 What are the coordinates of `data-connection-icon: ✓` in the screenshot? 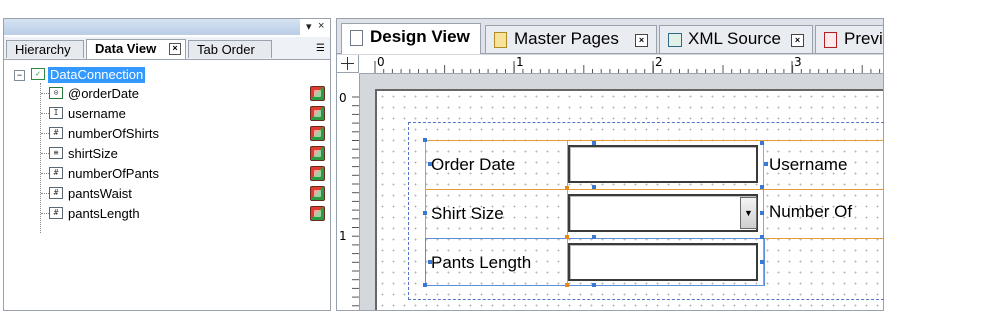 It's located at (38, 74).